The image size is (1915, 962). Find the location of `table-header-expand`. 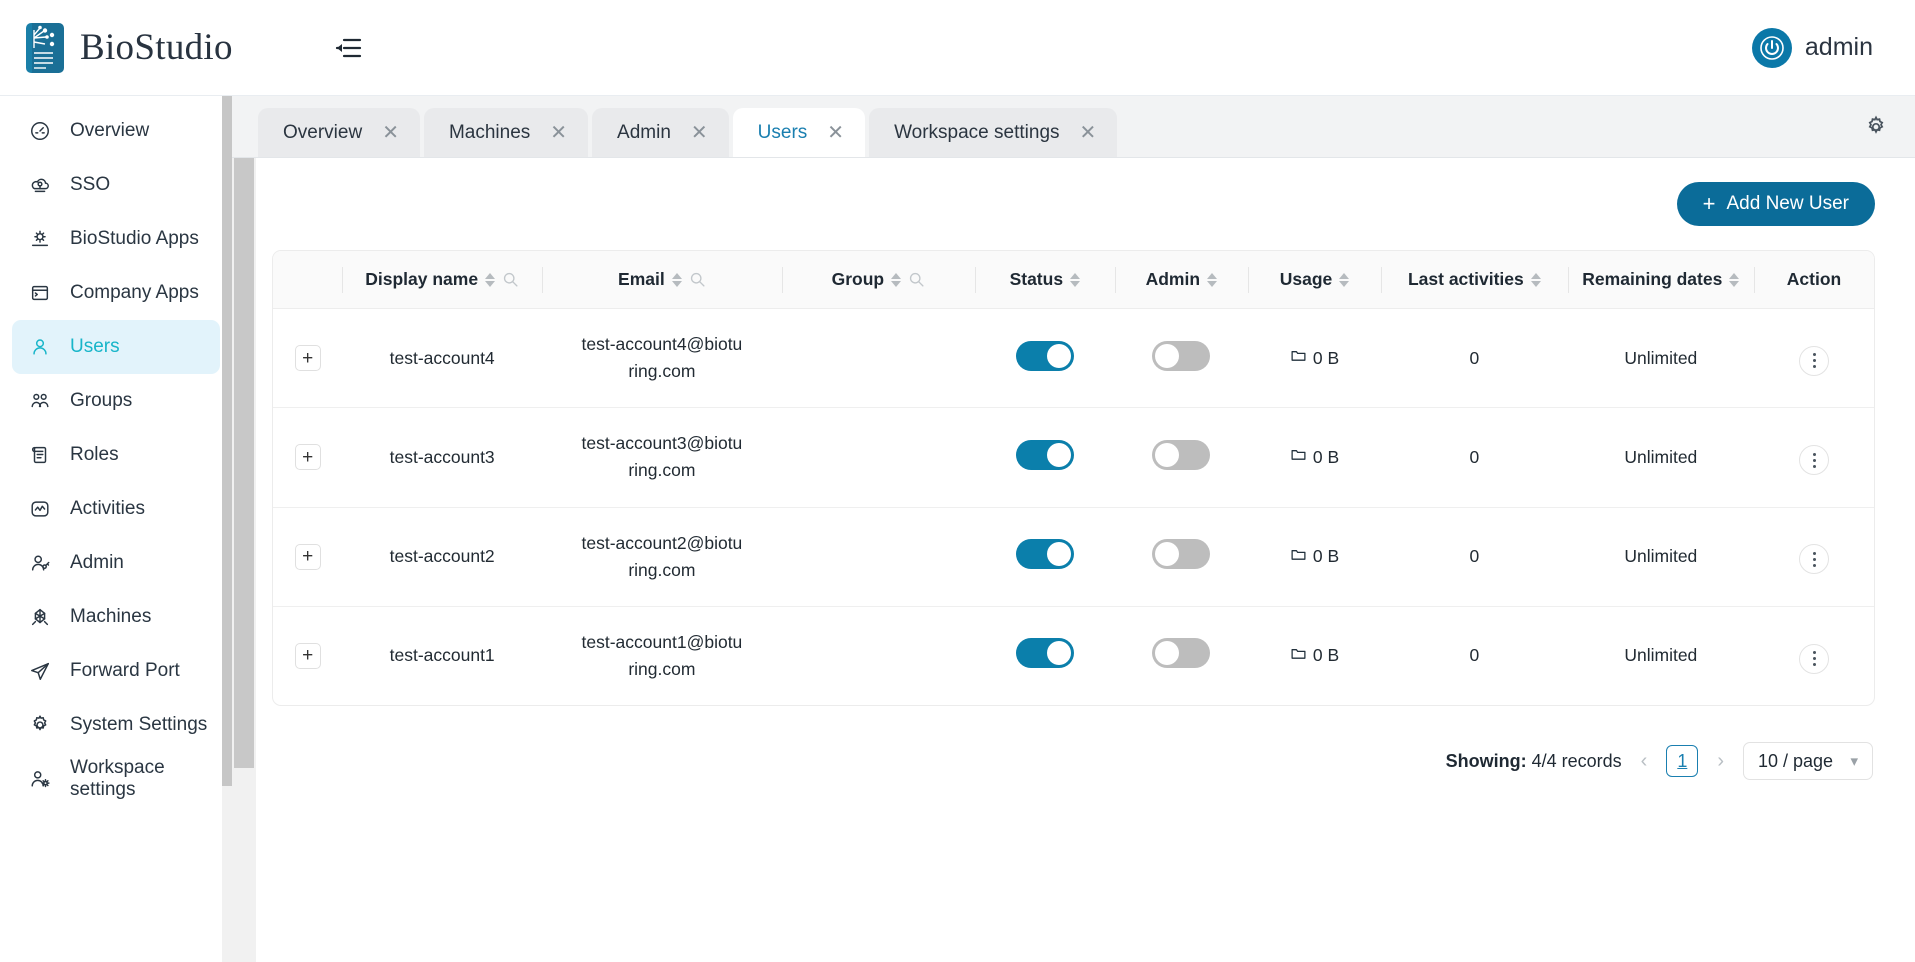

table-header-expand is located at coordinates (308, 280).